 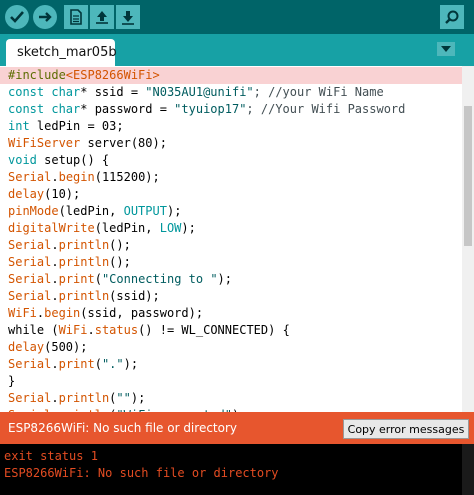 I want to click on code-token: () != WL_CONNECTED) {, so click(x=214, y=330).